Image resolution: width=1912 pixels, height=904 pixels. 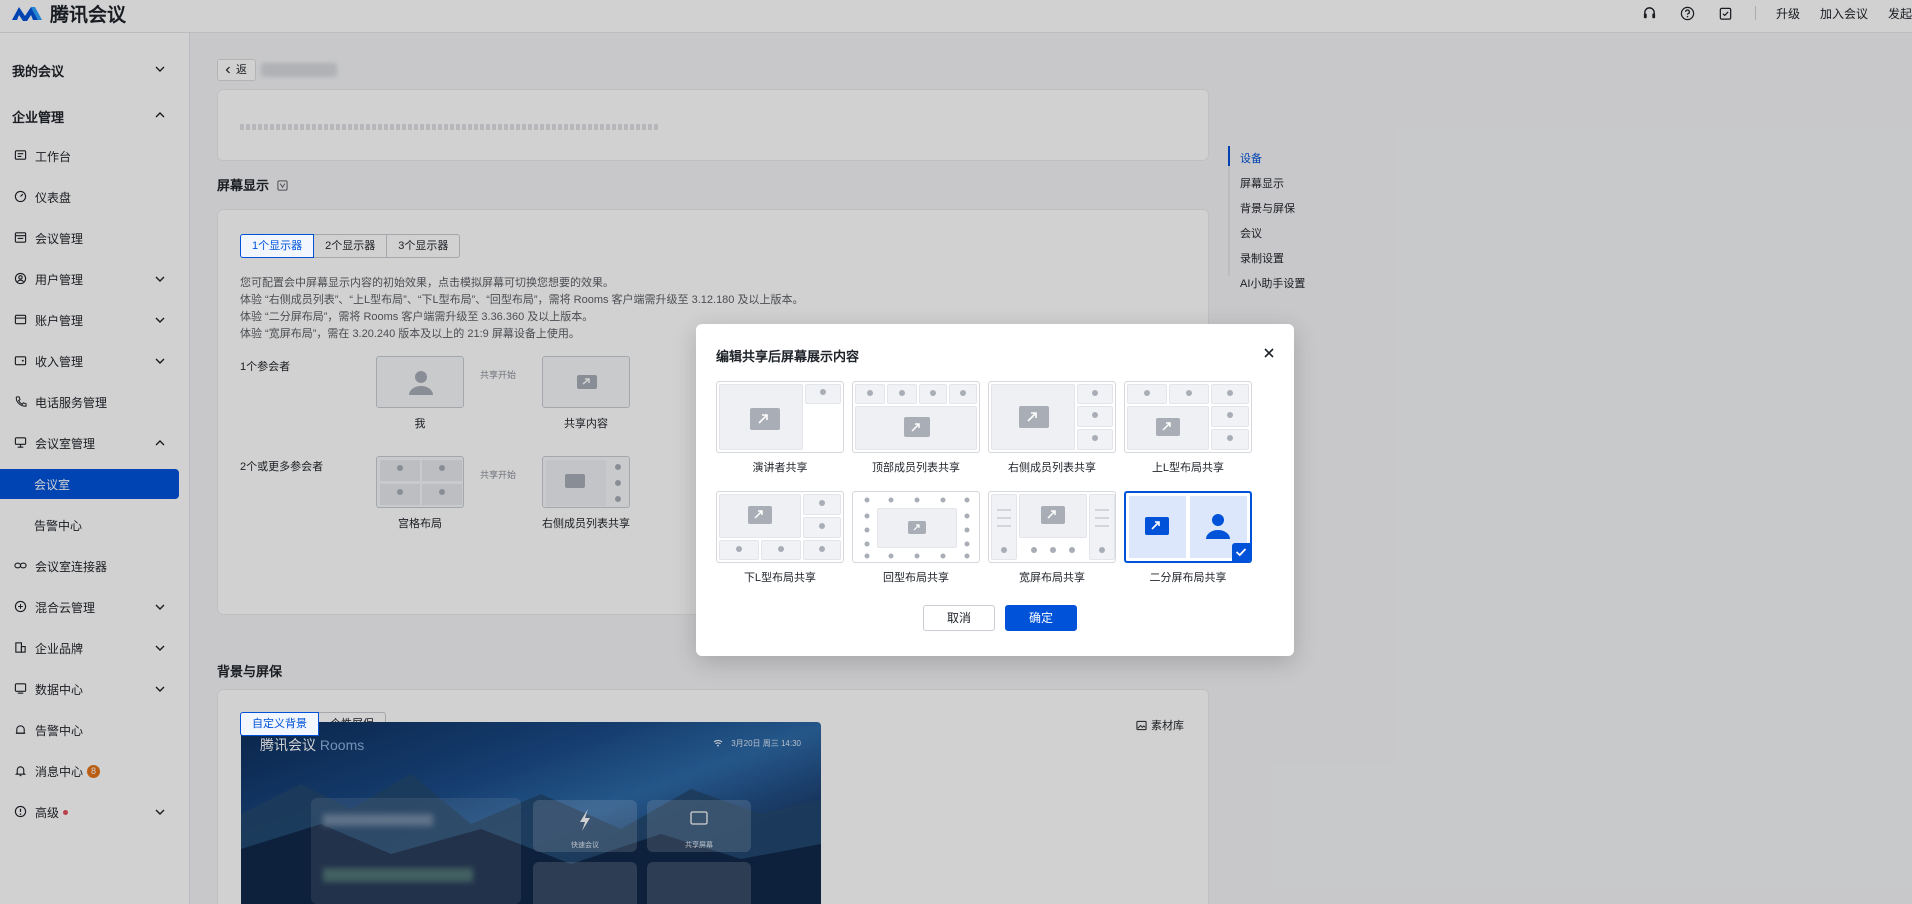 What do you see at coordinates (916, 578) in the screenshot?
I see `layout-option-label: 回型布局共享` at bounding box center [916, 578].